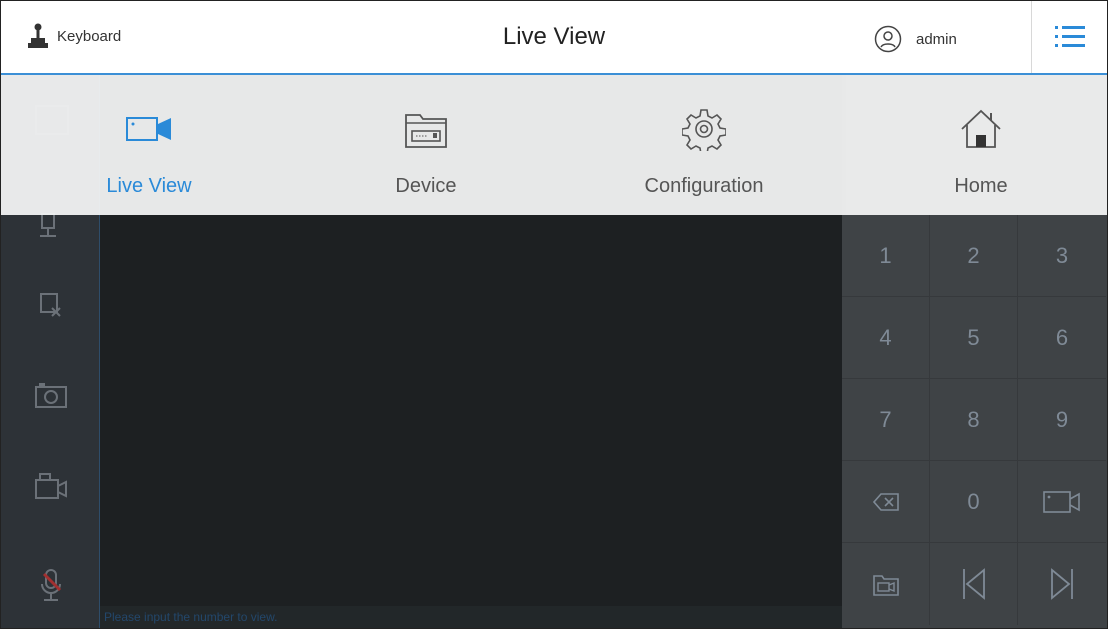 The image size is (1108, 629). Describe the element at coordinates (38, 35) in the screenshot. I see `joystick-icon` at that location.